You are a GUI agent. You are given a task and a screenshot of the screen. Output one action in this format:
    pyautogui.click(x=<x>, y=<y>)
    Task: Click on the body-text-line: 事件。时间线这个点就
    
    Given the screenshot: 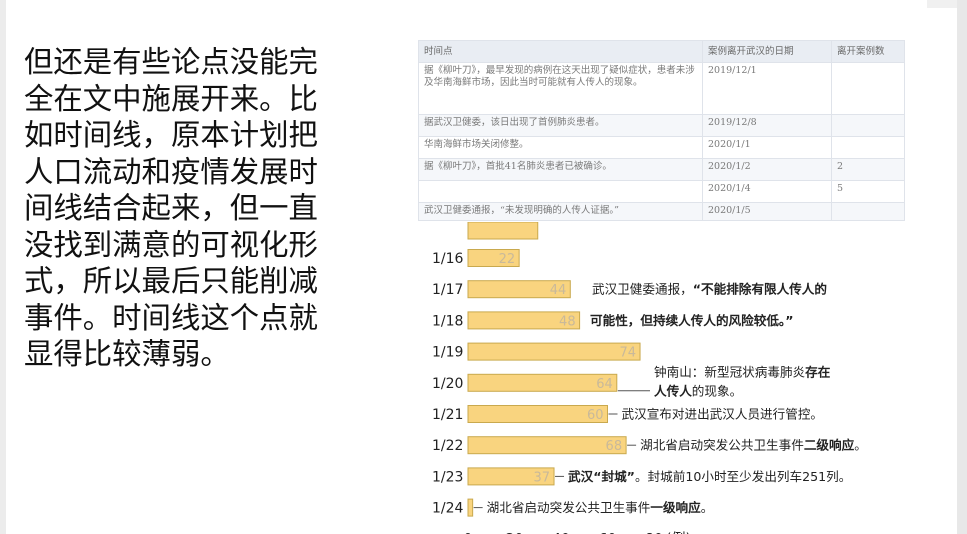 What is the action you would take?
    pyautogui.click(x=171, y=317)
    